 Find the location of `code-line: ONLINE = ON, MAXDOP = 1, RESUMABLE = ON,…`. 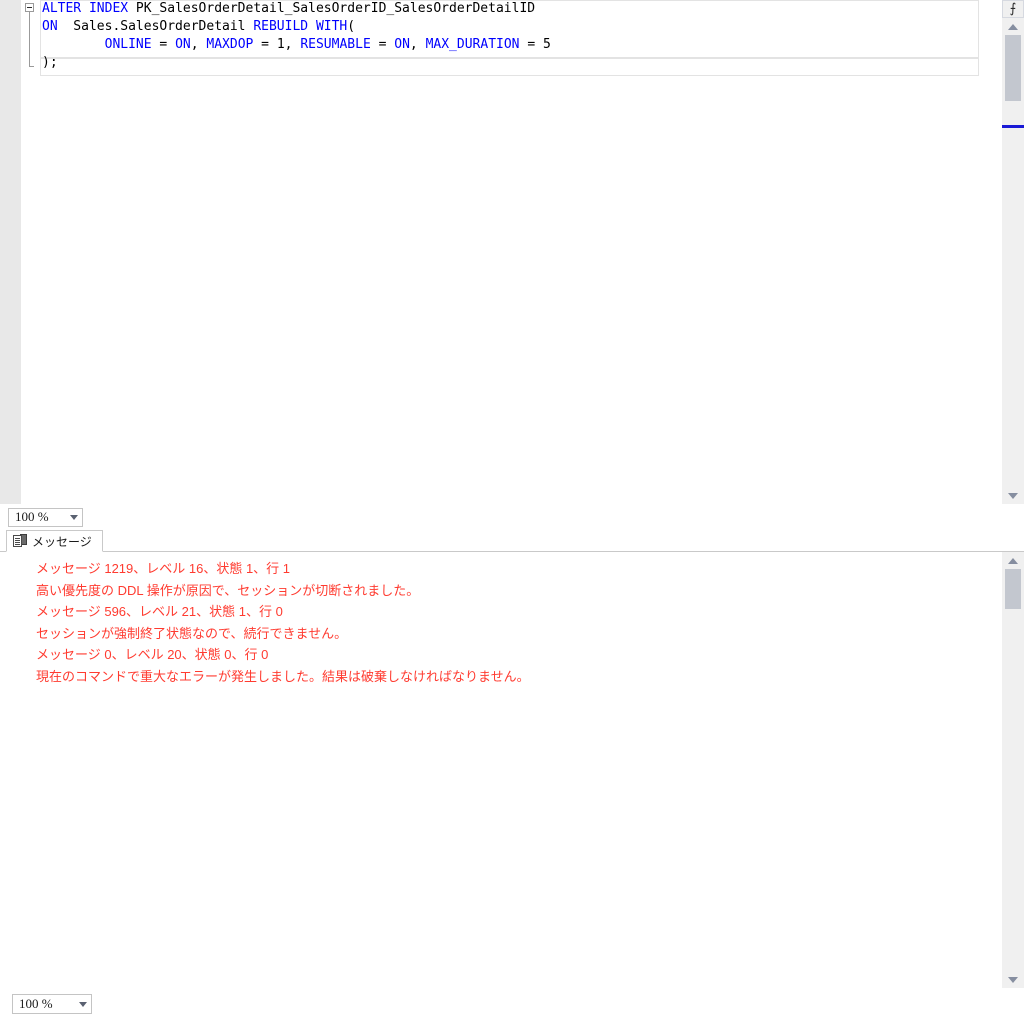

code-line: ONLINE = ON, MAXDOP = 1, RESUMABLE = ON,… is located at coordinates (520, 45).